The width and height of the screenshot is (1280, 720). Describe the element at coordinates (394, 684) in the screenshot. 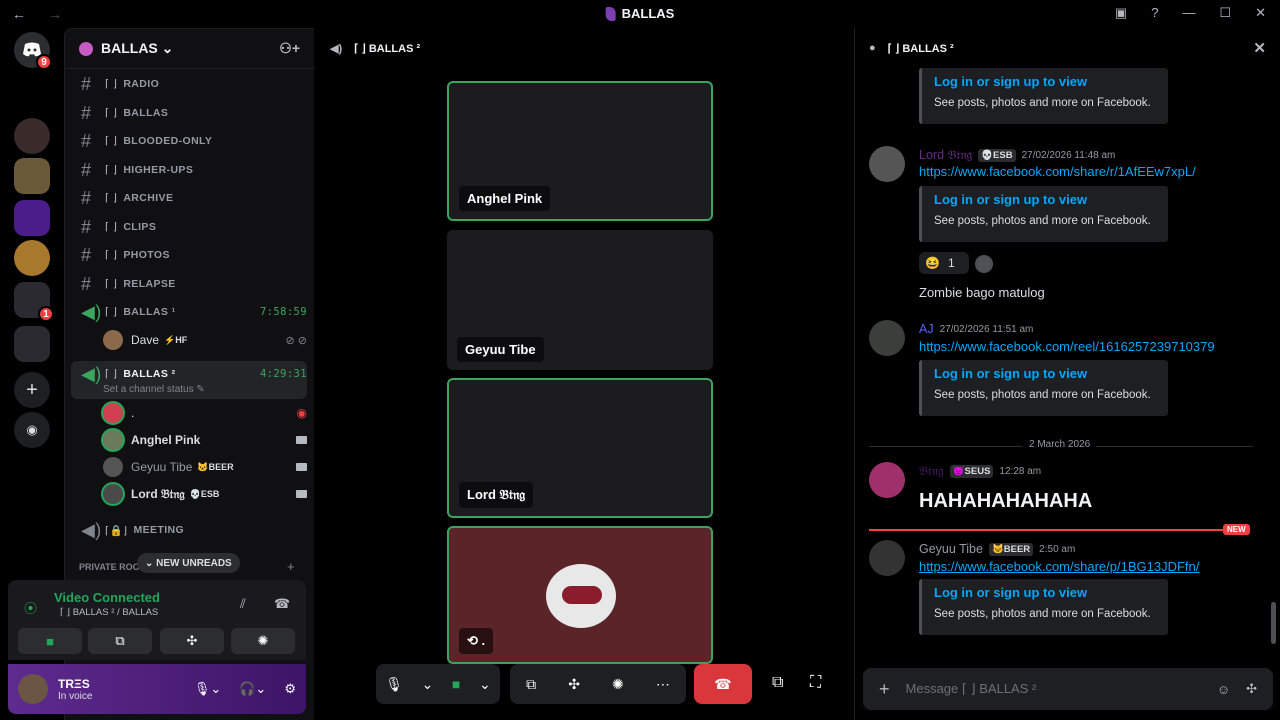

I see `microphone-icon: 🎙` at that location.